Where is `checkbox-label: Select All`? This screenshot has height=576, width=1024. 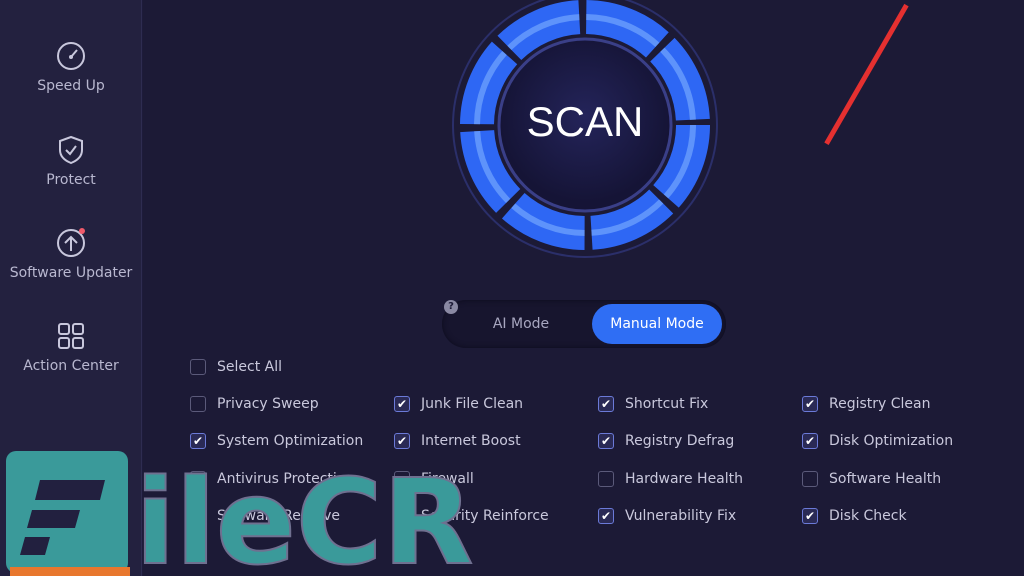
checkbox-label: Select All is located at coordinates (249, 367).